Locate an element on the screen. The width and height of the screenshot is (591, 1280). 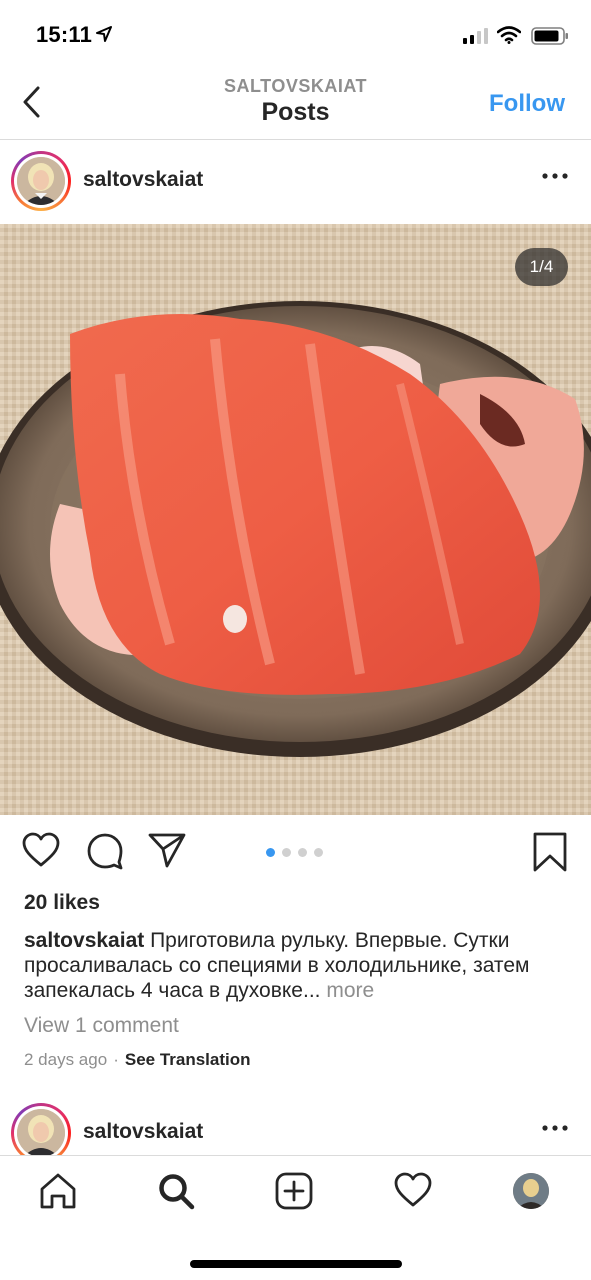
see-translation-link: See Translation is located at coordinates (188, 1059).